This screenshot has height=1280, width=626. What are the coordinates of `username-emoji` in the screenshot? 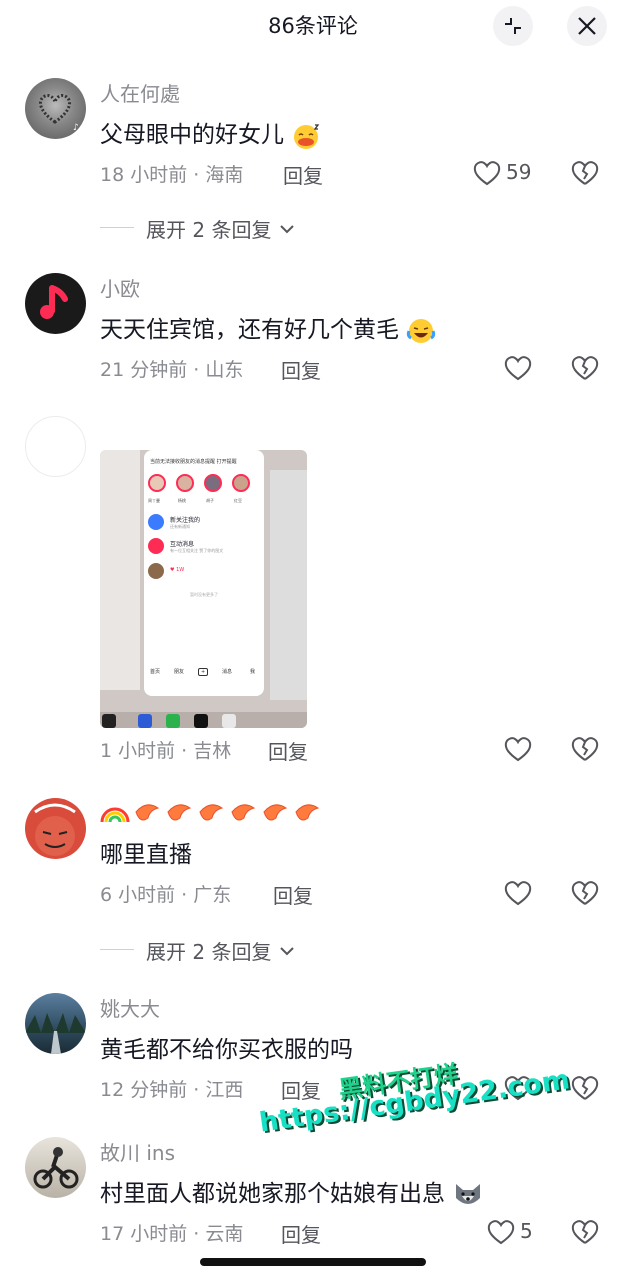 It's located at (212, 815).